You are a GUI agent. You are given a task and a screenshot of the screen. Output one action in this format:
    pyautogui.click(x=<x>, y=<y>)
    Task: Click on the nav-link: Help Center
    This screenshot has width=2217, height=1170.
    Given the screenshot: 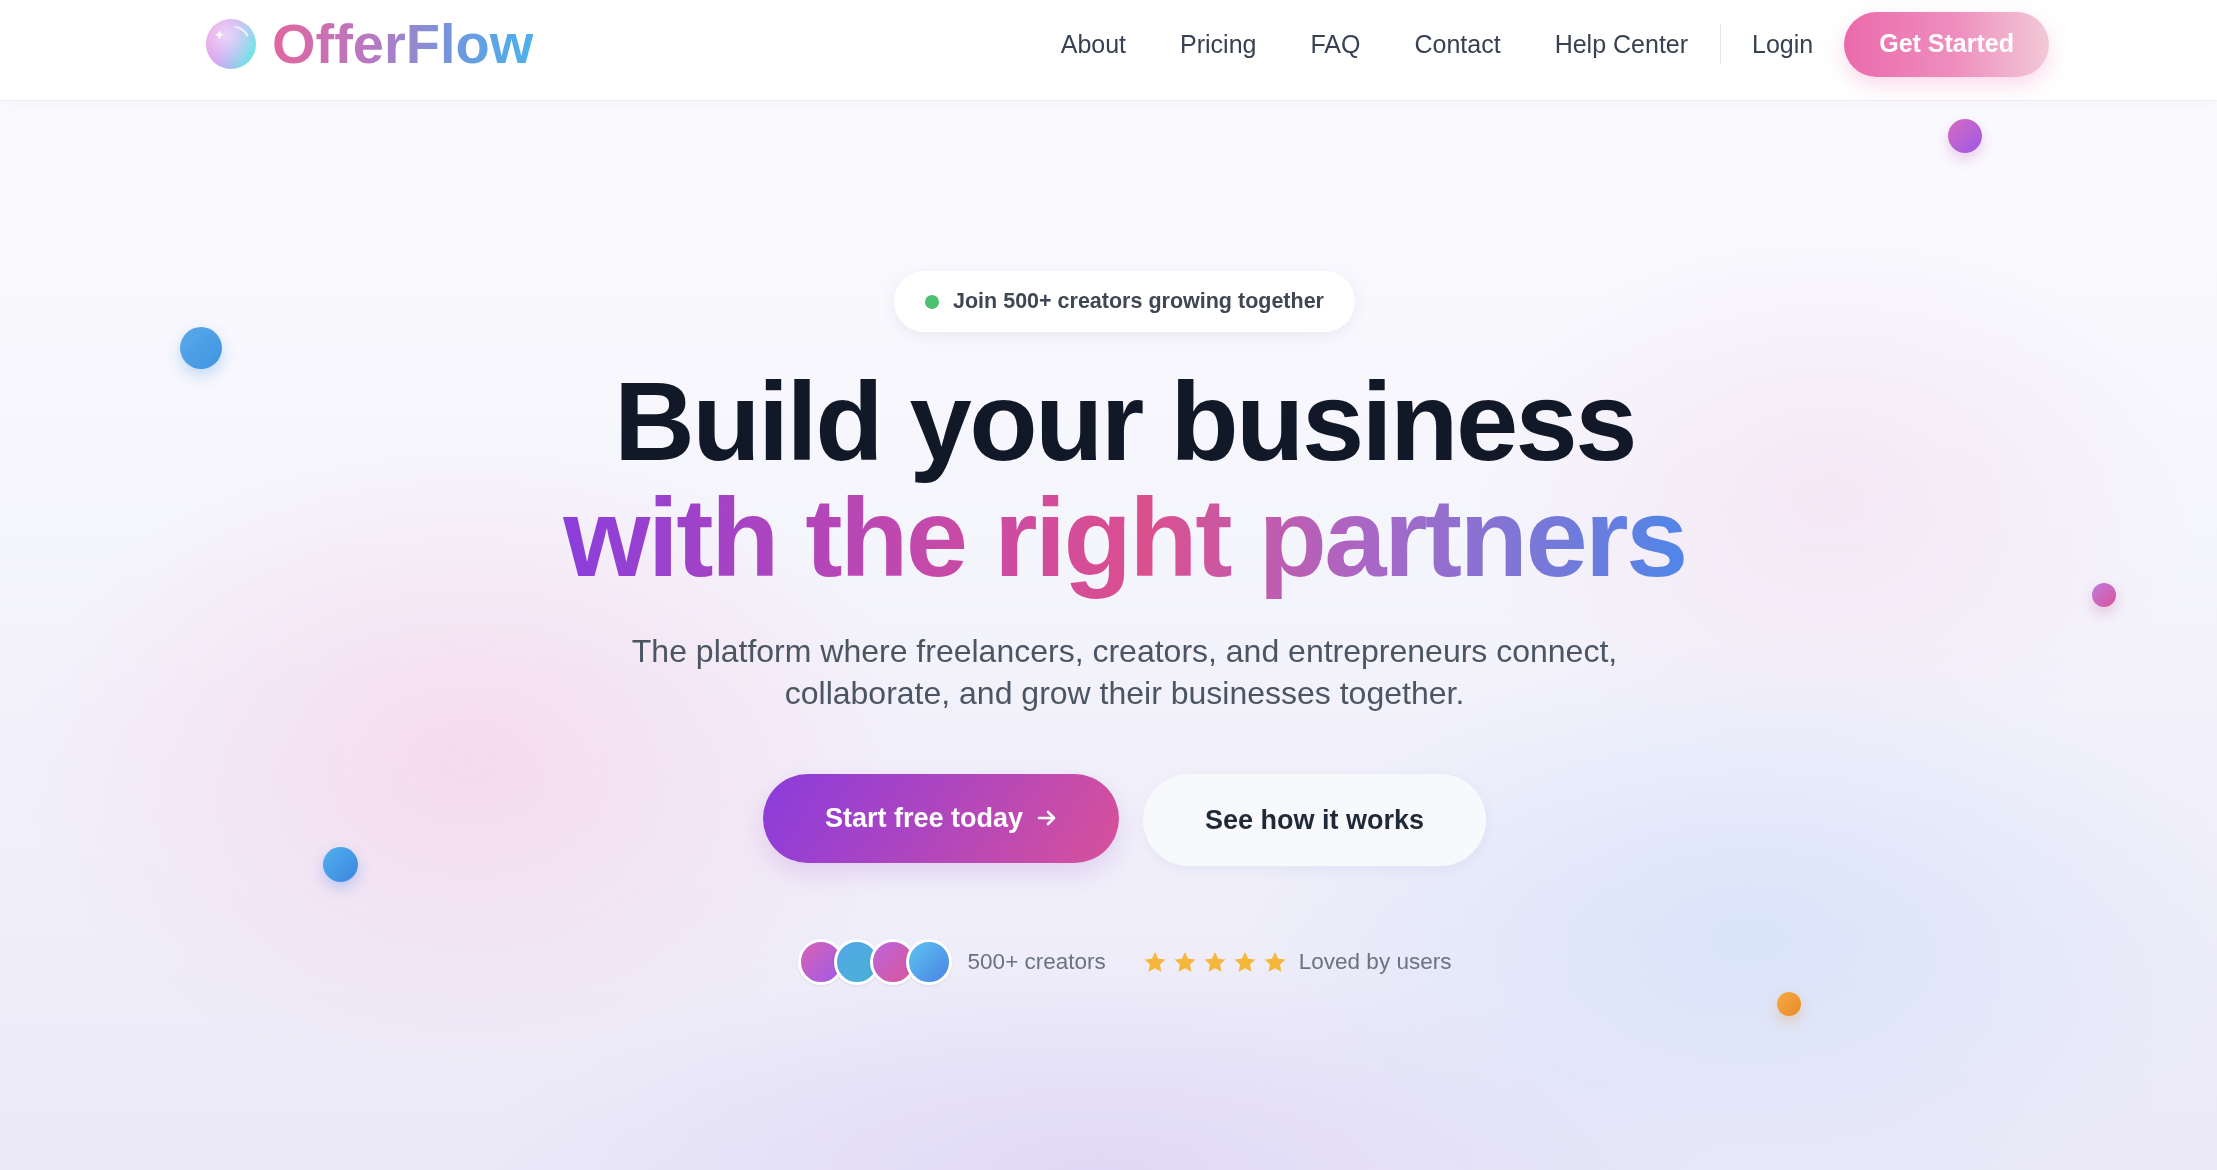 What is the action you would take?
    pyautogui.click(x=1621, y=44)
    